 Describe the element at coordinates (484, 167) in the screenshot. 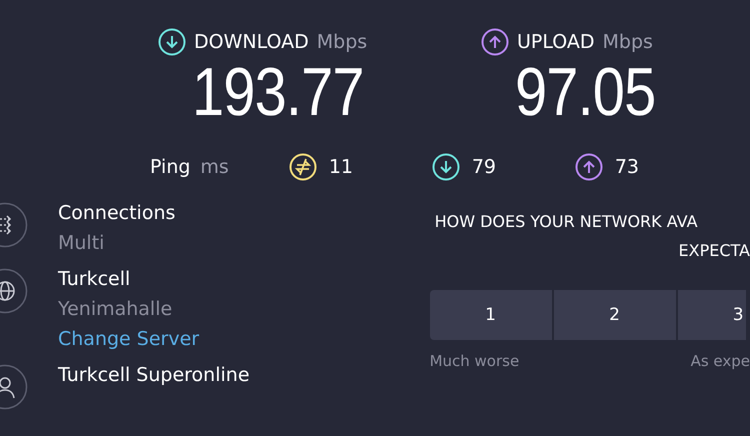

I see `ping-value: 79` at that location.